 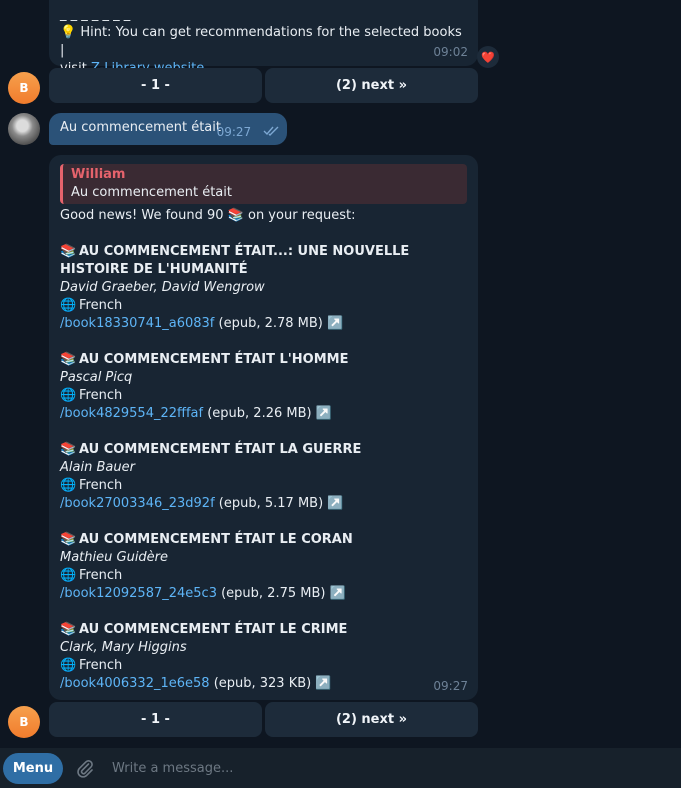 What do you see at coordinates (214, 359) in the screenshot?
I see `book-title: AU COMMENCEMENT ÉTAIT L'HOMME` at bounding box center [214, 359].